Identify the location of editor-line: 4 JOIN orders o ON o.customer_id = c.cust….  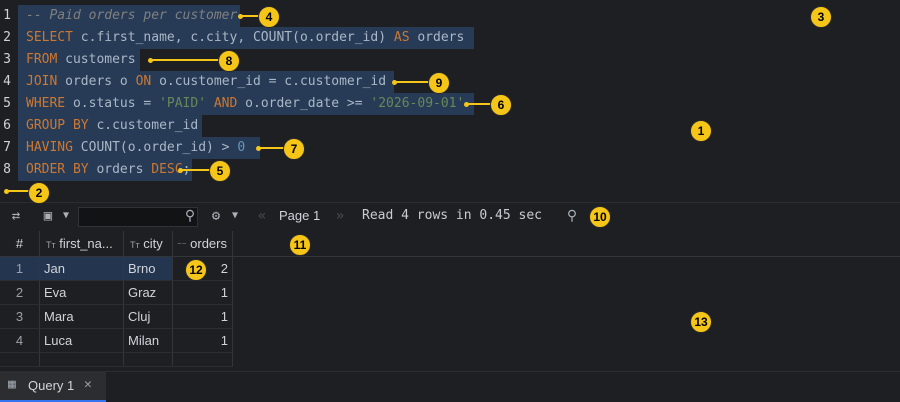
(450, 82).